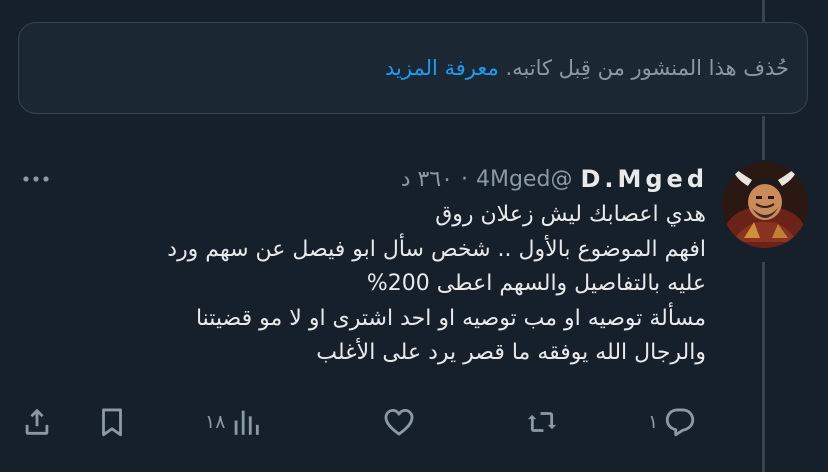  I want to click on bar-chart-icon, so click(247, 422).